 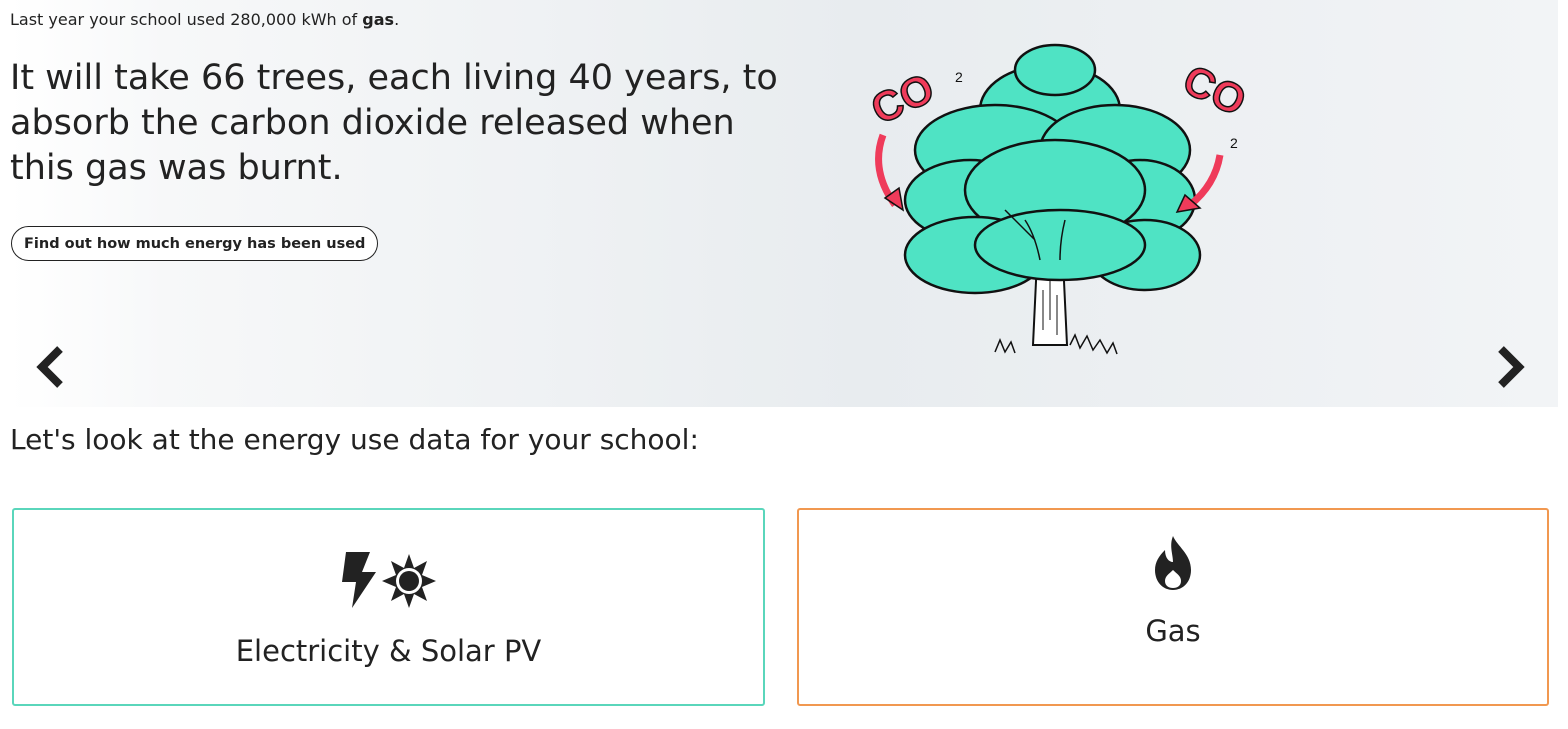 I want to click on carousel-next-icon, so click(x=1511, y=367).